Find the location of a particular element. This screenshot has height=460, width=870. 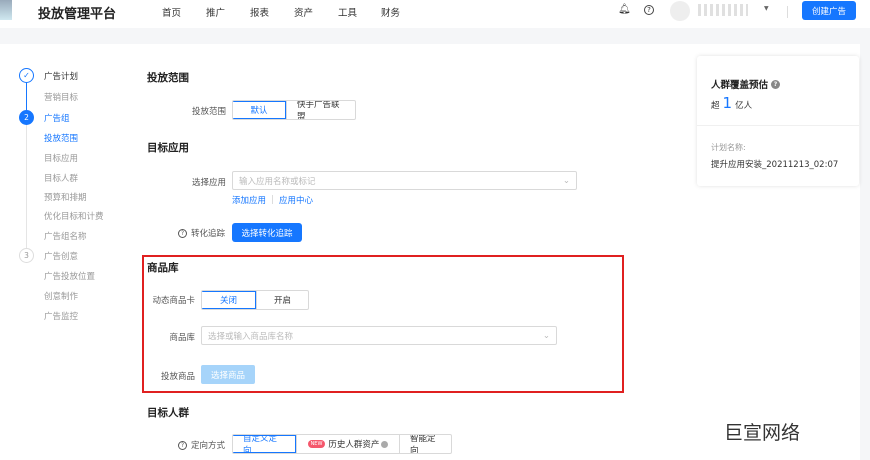

avatar-thumb is located at coordinates (6, 10).